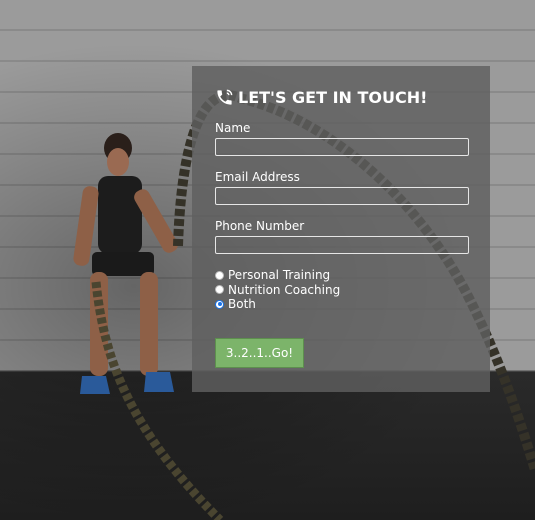 This screenshot has width=535, height=520. Describe the element at coordinates (242, 304) in the screenshot. I see `radio-label-both: Both` at that location.